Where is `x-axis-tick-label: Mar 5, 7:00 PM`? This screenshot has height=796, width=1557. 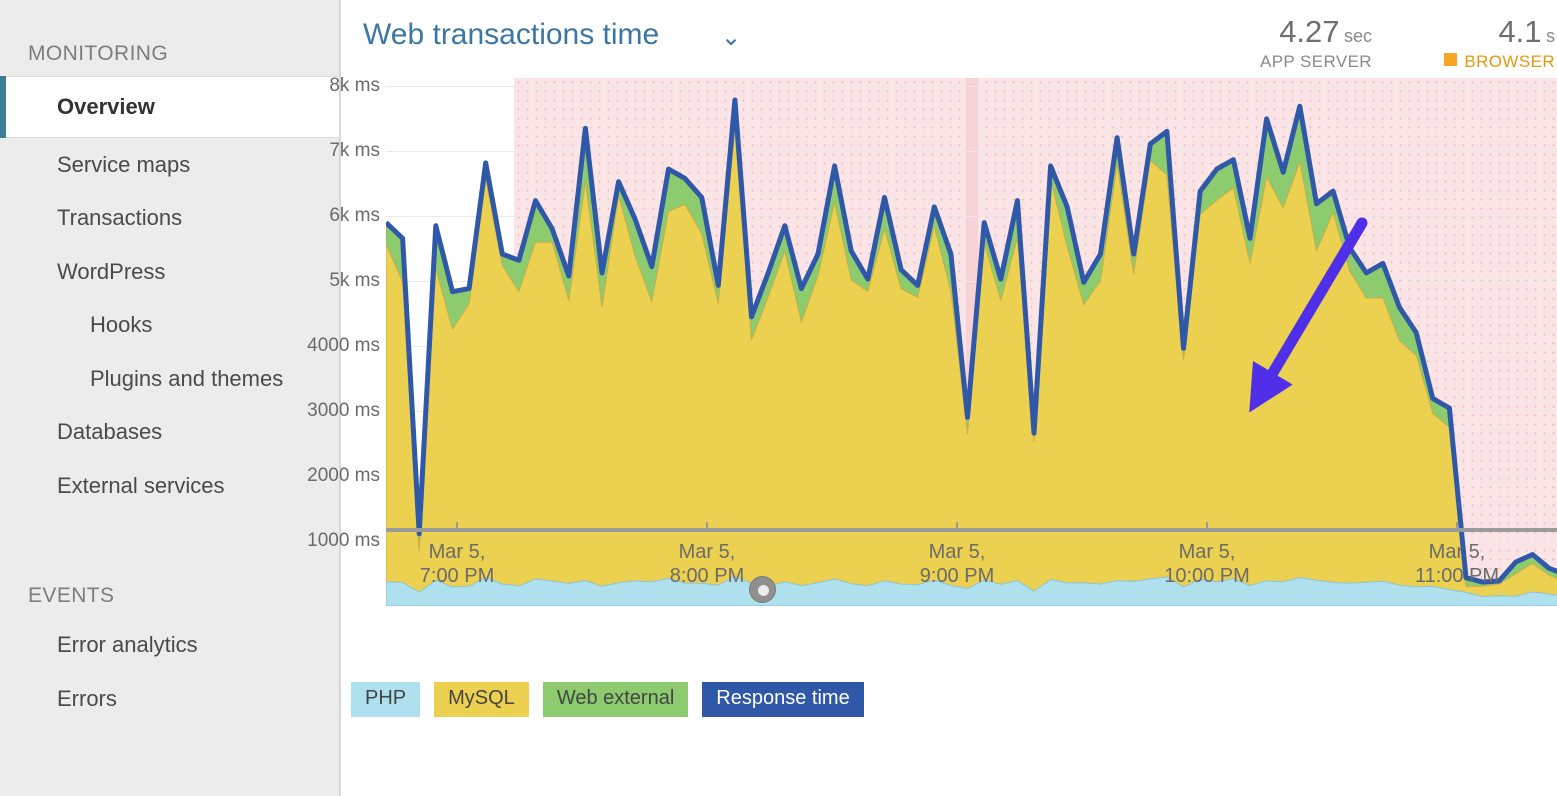 x-axis-tick-label: Mar 5, 7:00 PM is located at coordinates (457, 564).